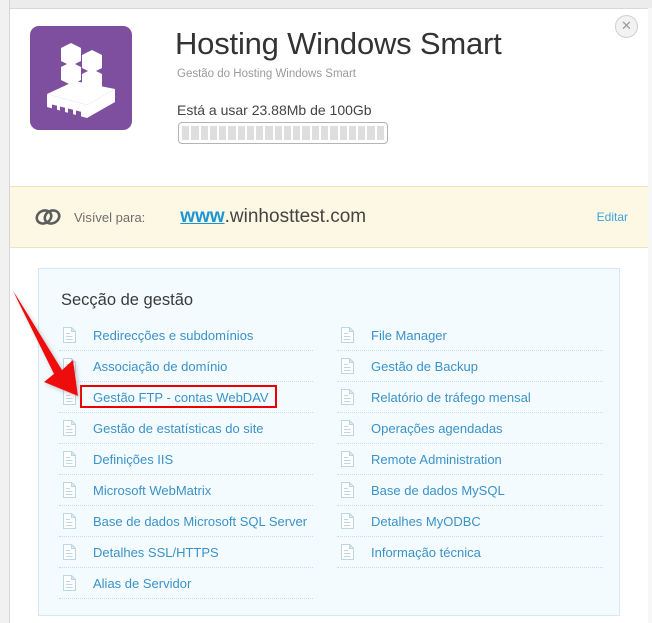  I want to click on mgmt-item-base-de-dados-mysql: Base de dados MySQL, so click(470, 490).